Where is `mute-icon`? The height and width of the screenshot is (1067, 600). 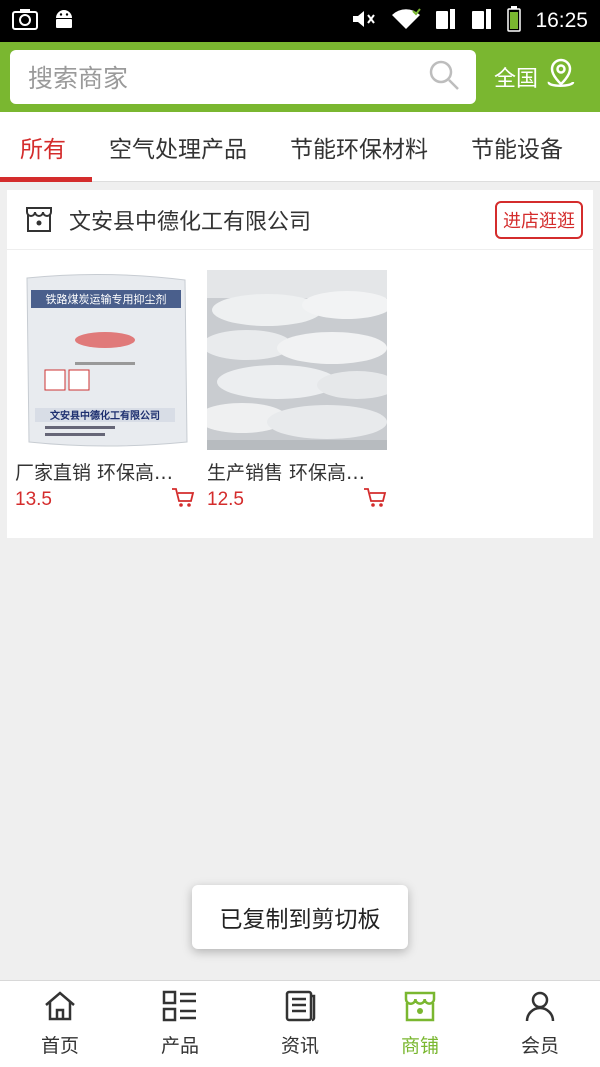 mute-icon is located at coordinates (364, 21).